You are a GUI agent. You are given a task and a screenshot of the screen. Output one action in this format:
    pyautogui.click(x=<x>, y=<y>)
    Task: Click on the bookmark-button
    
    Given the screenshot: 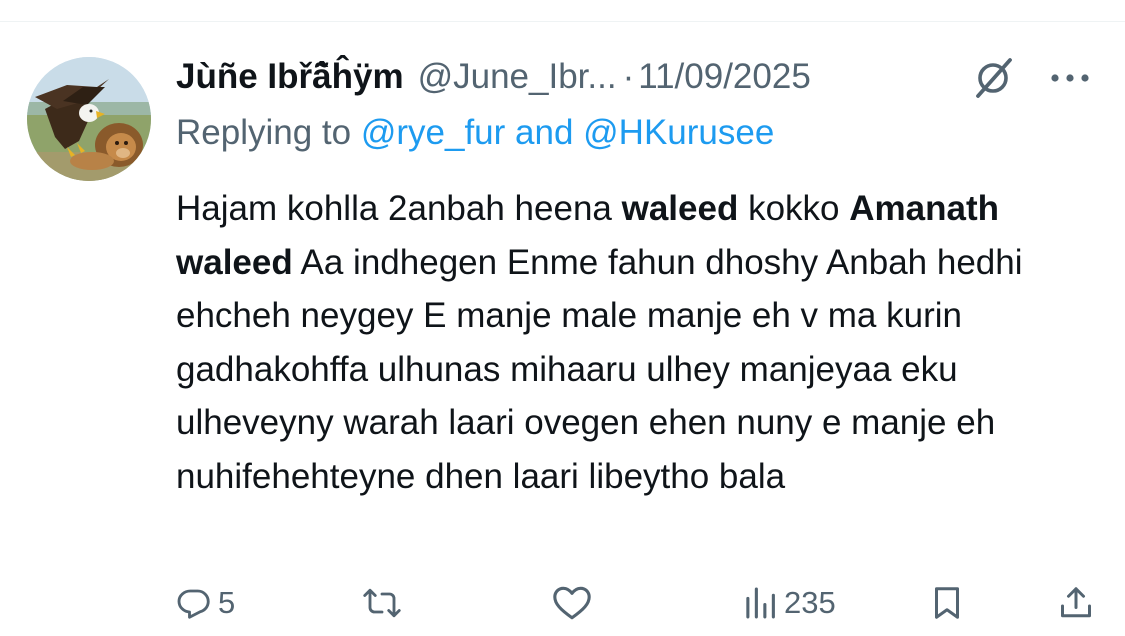 What is the action you would take?
    pyautogui.click(x=947, y=603)
    